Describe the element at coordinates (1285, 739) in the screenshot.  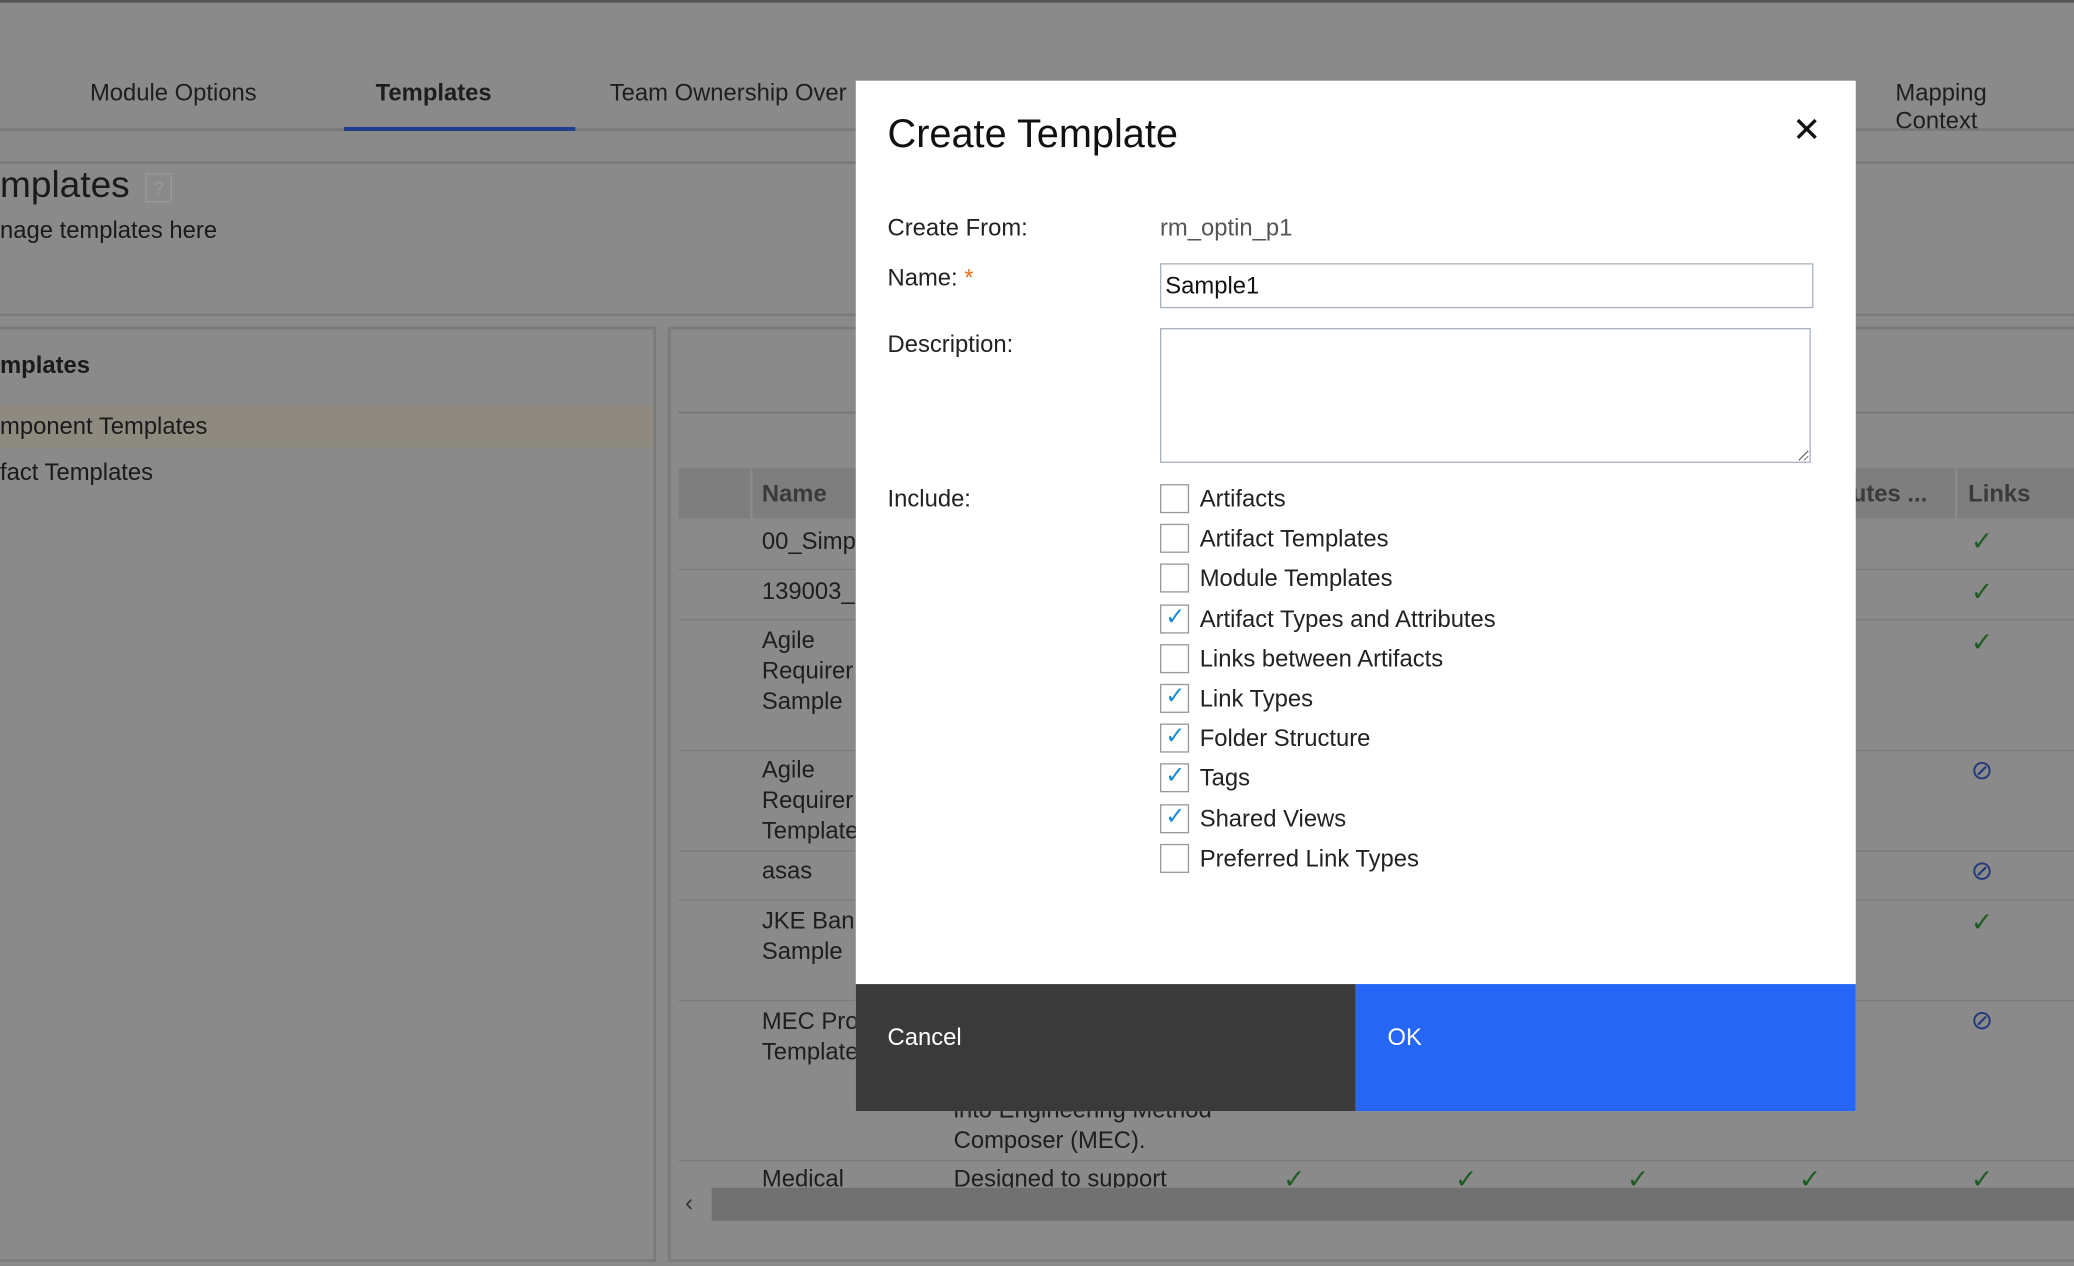
I see `include-checkbox-label: Folder Structure` at that location.